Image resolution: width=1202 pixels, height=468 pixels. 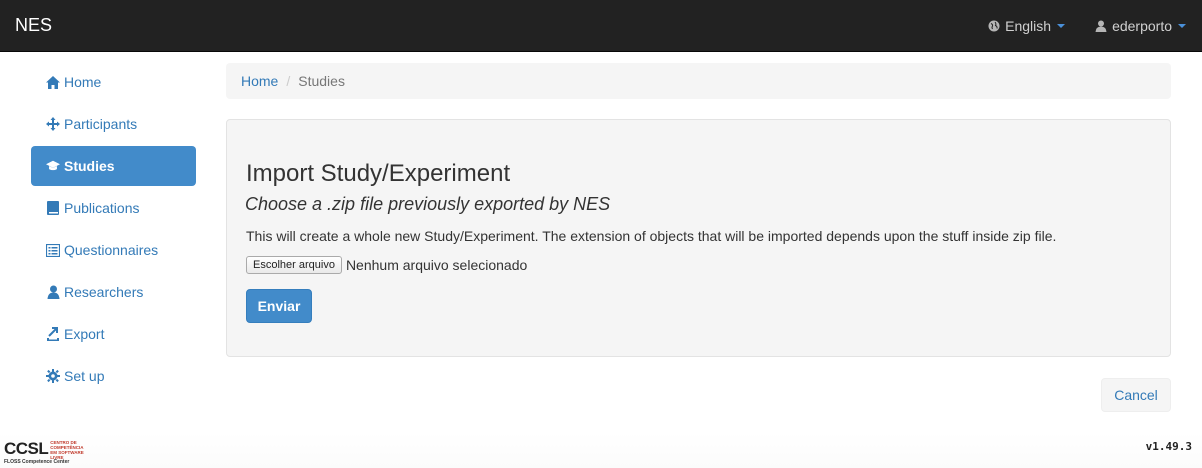 I want to click on breadcrumb: Home / Studies, so click(x=698, y=81).